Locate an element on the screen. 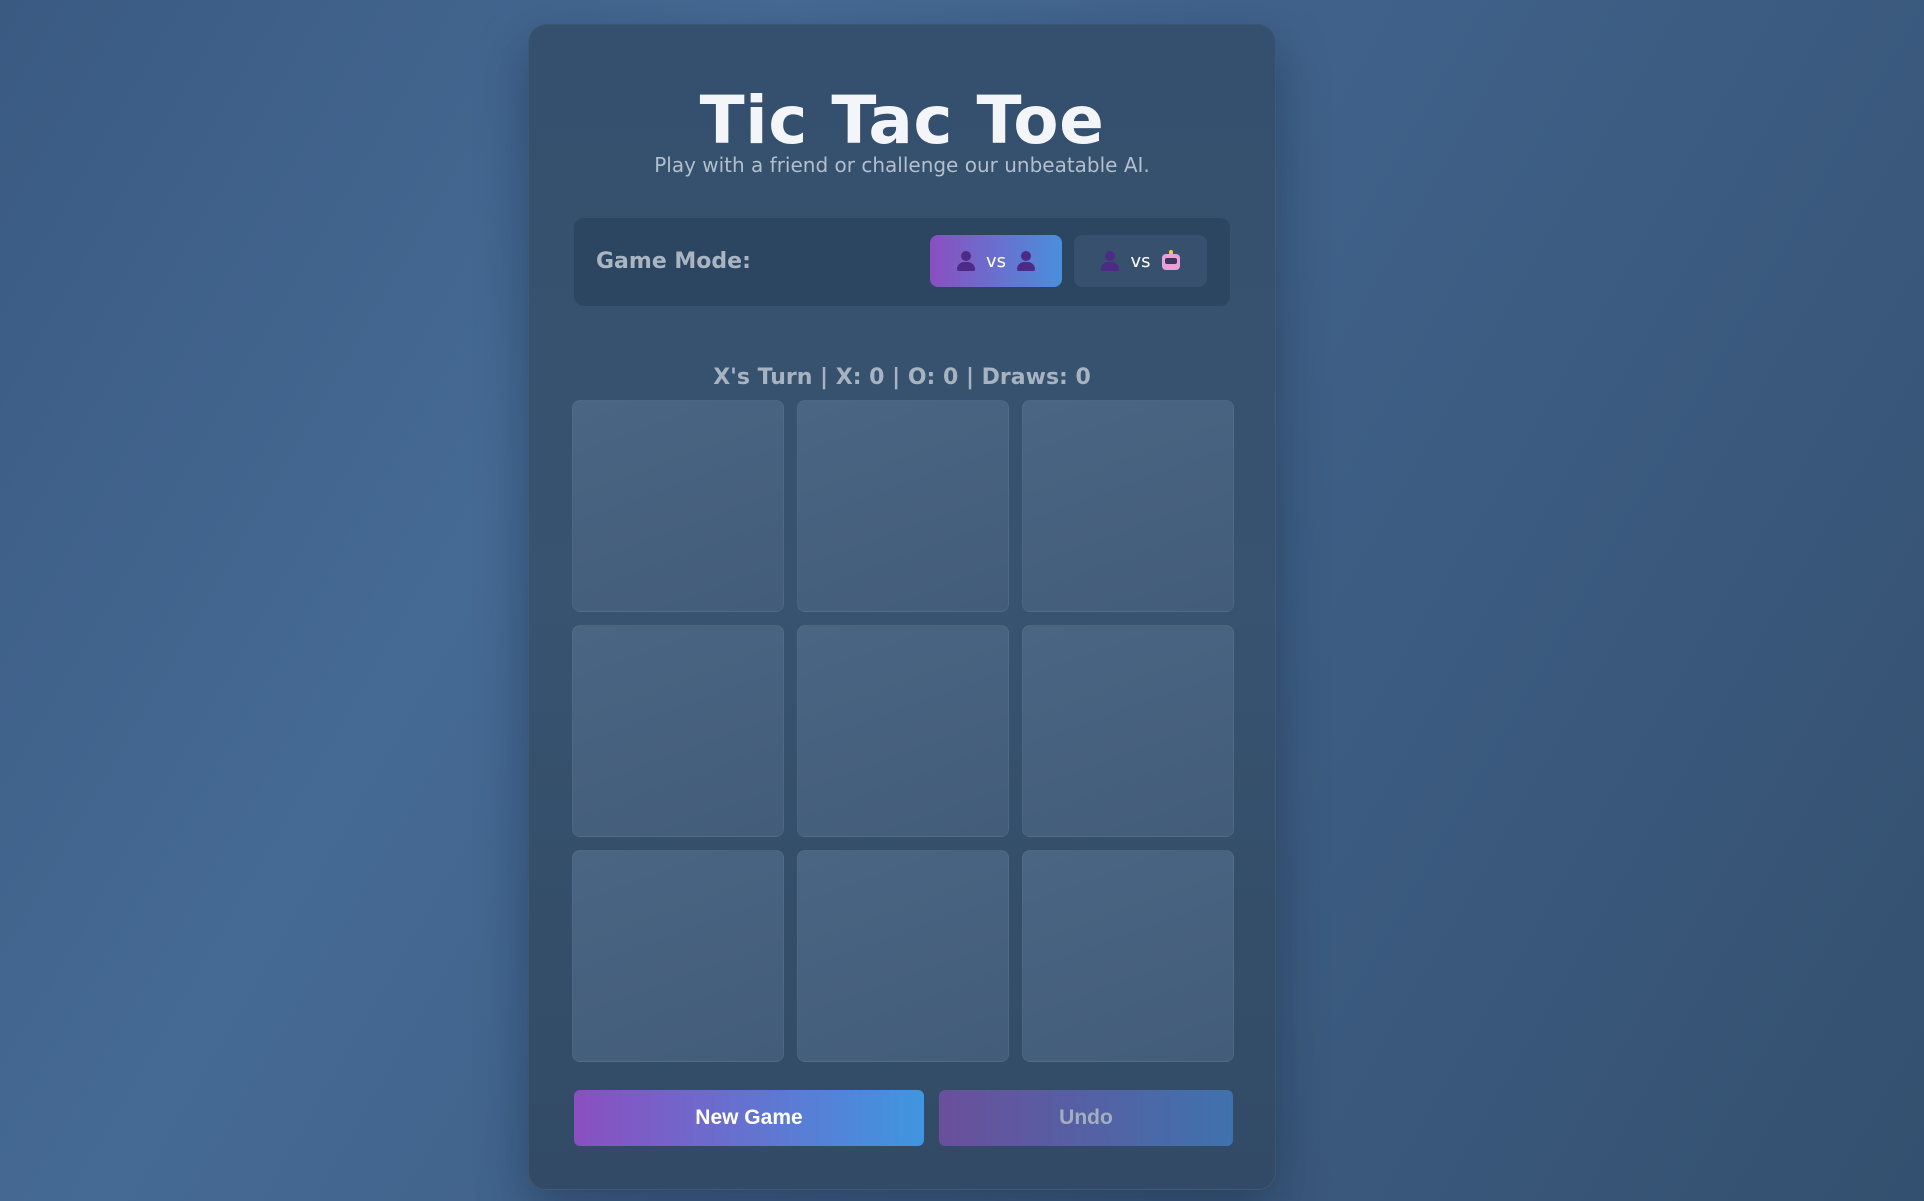 The image size is (1924, 1201). robot-icon is located at coordinates (1171, 261).